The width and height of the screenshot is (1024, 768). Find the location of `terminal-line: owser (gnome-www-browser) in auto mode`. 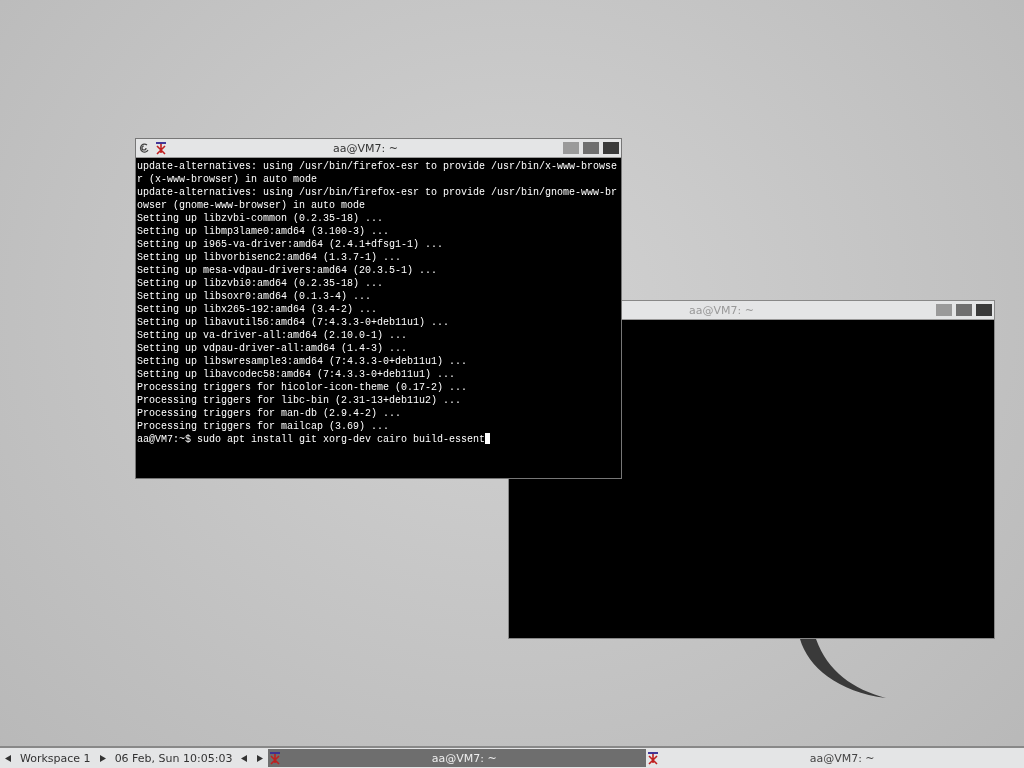

terminal-line: owser (gnome-www-browser) in auto mode is located at coordinates (252, 205).